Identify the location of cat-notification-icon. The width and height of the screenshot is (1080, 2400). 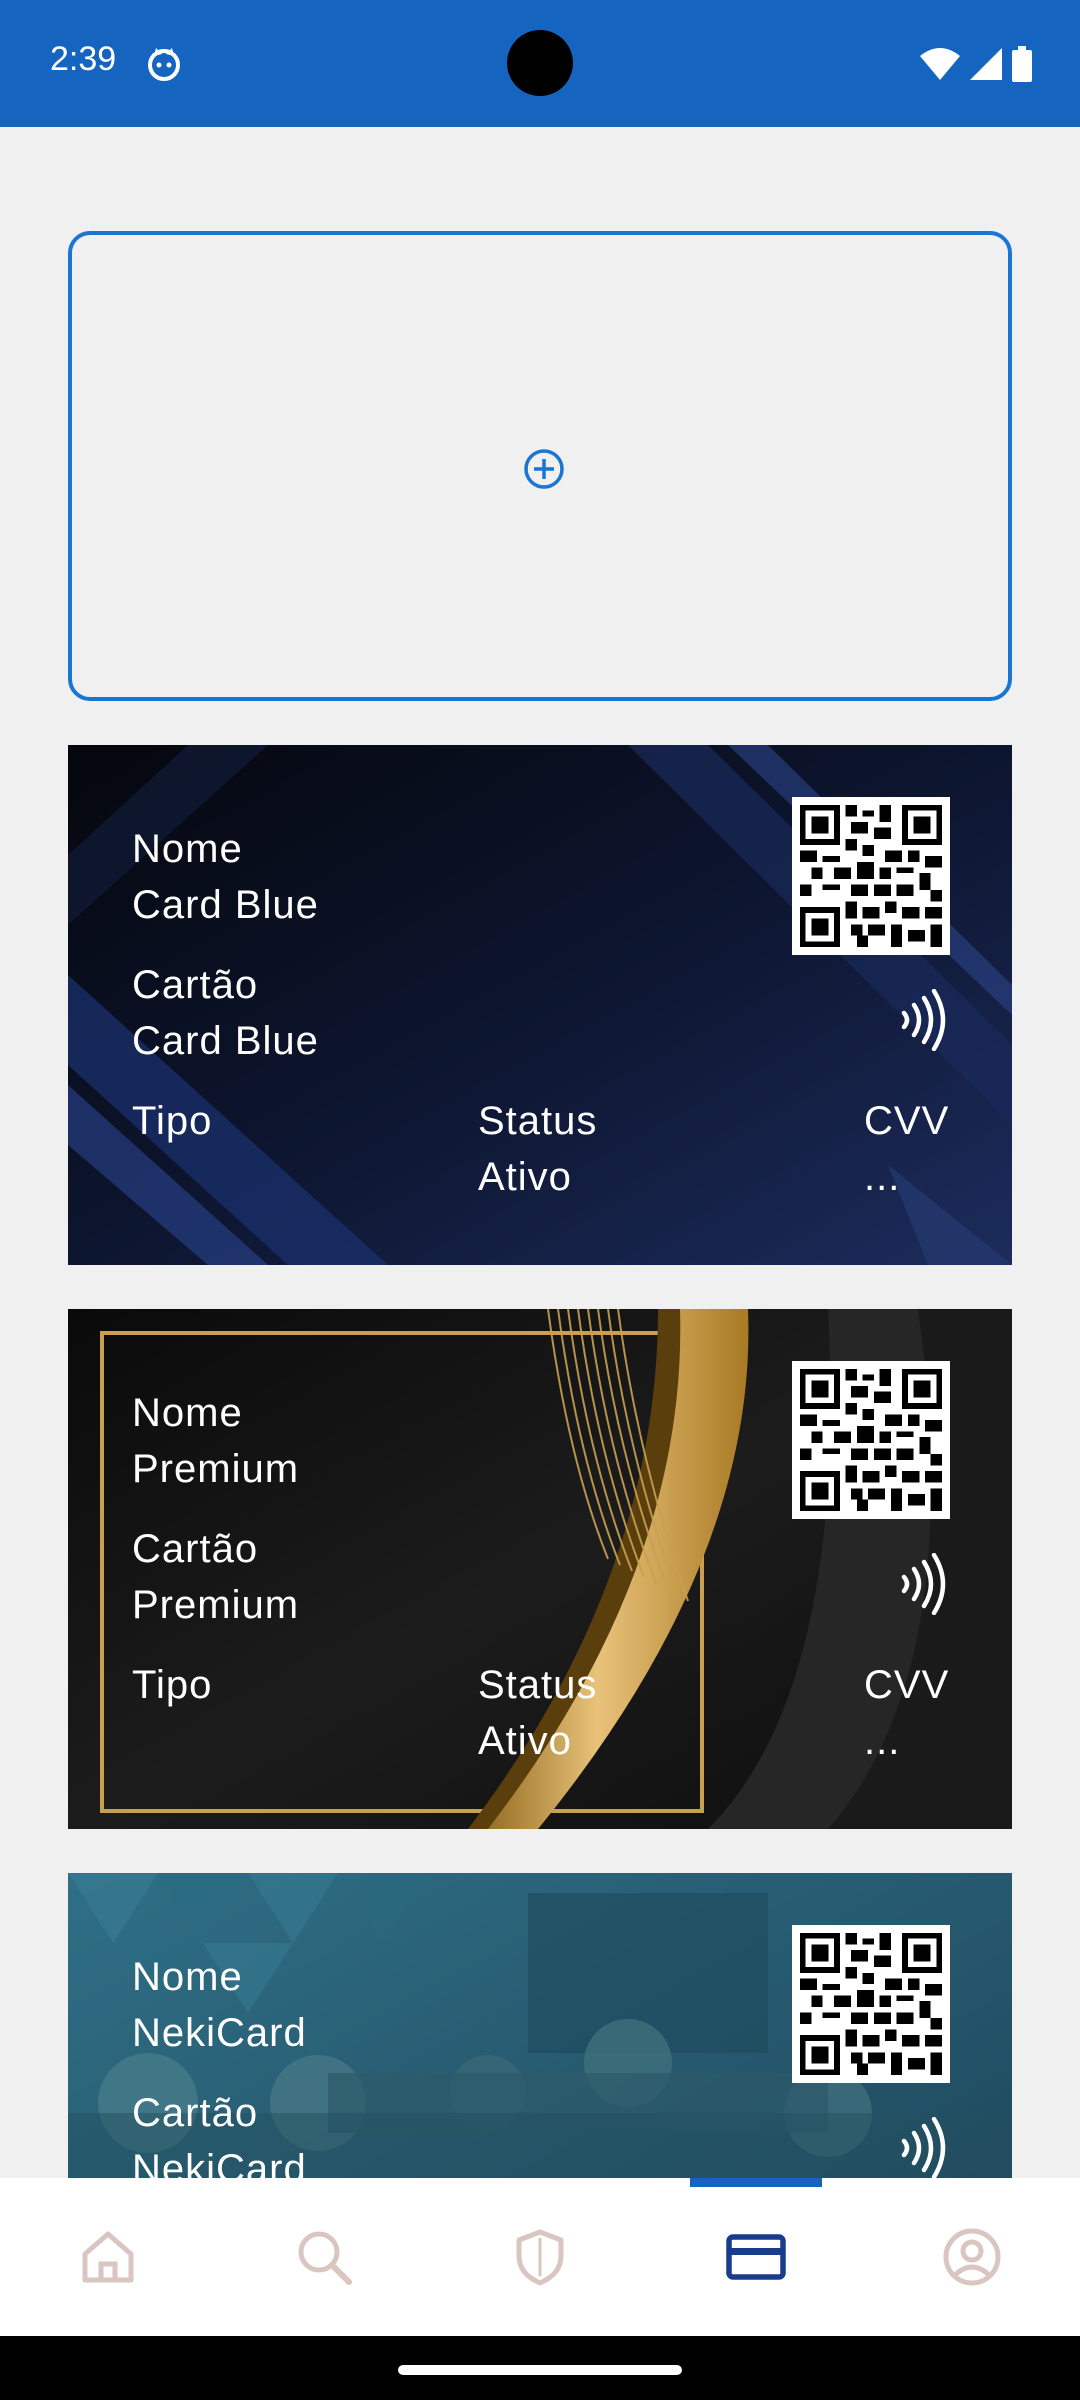
(164, 64).